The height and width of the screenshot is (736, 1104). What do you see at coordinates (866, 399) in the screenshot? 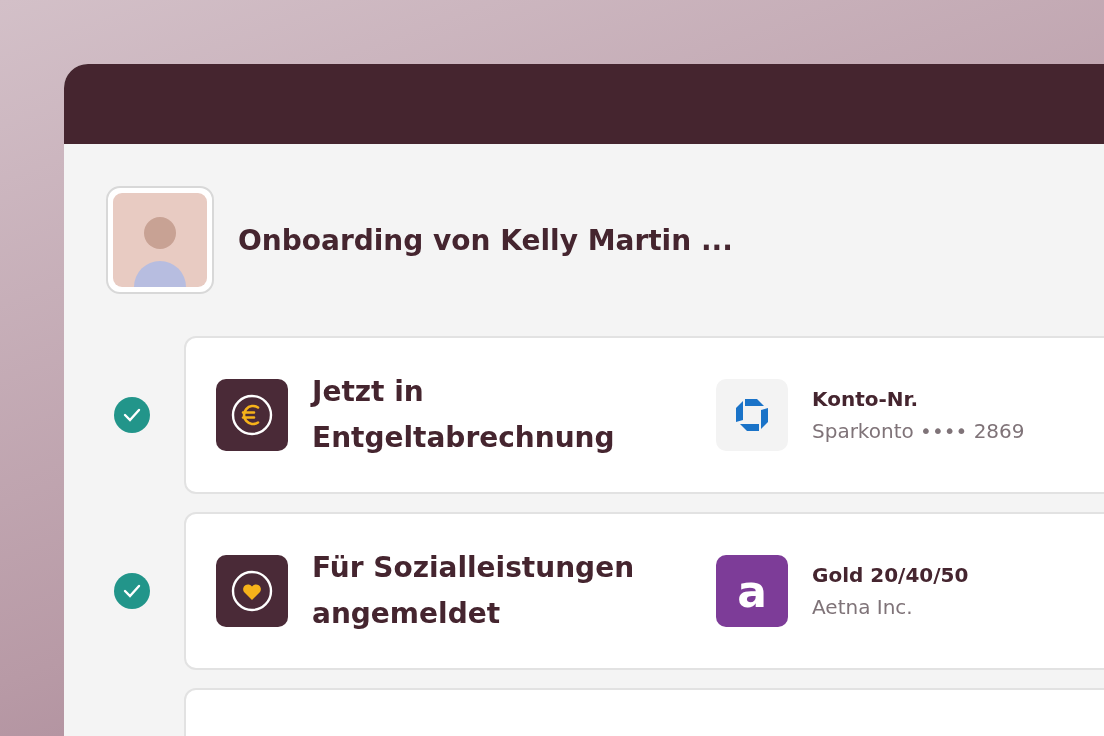
I see `detail-label: Konto-Nr.` at bounding box center [866, 399].